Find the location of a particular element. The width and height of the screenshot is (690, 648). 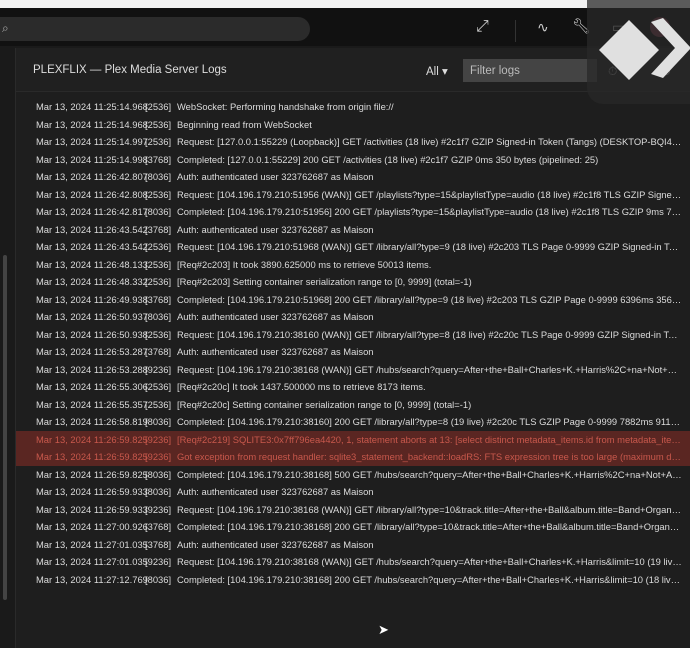

log-timestamp: Mar 13, 2024 11:26:50.937 is located at coordinates (92, 316).